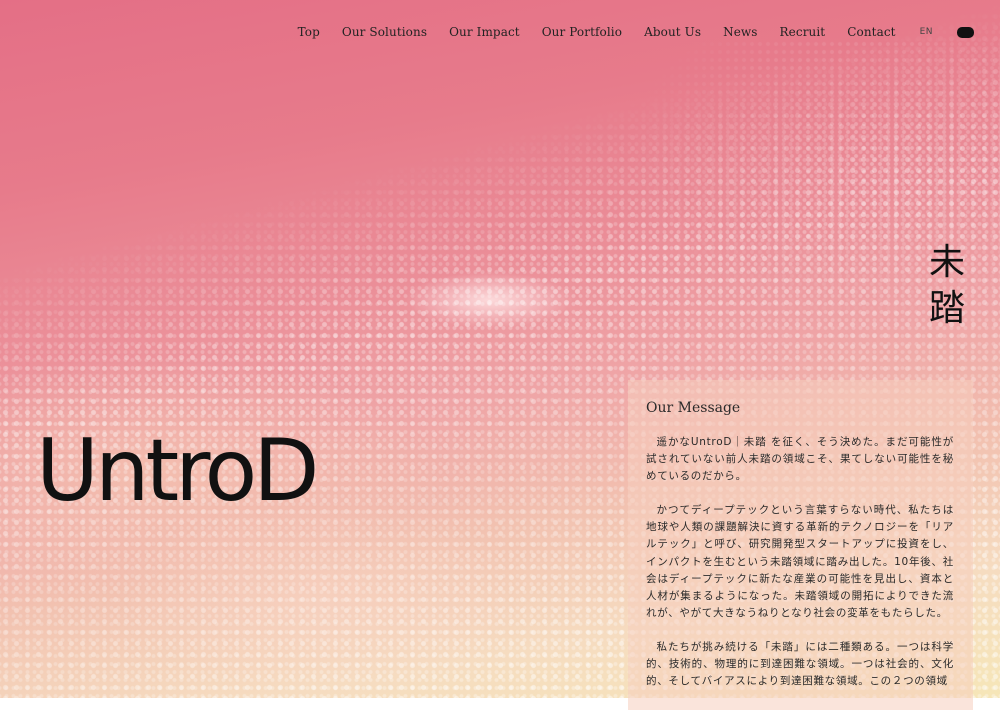 Image resolution: width=1000 pixels, height=710 pixels. What do you see at coordinates (740, 32) in the screenshot?
I see `nav-news: News` at bounding box center [740, 32].